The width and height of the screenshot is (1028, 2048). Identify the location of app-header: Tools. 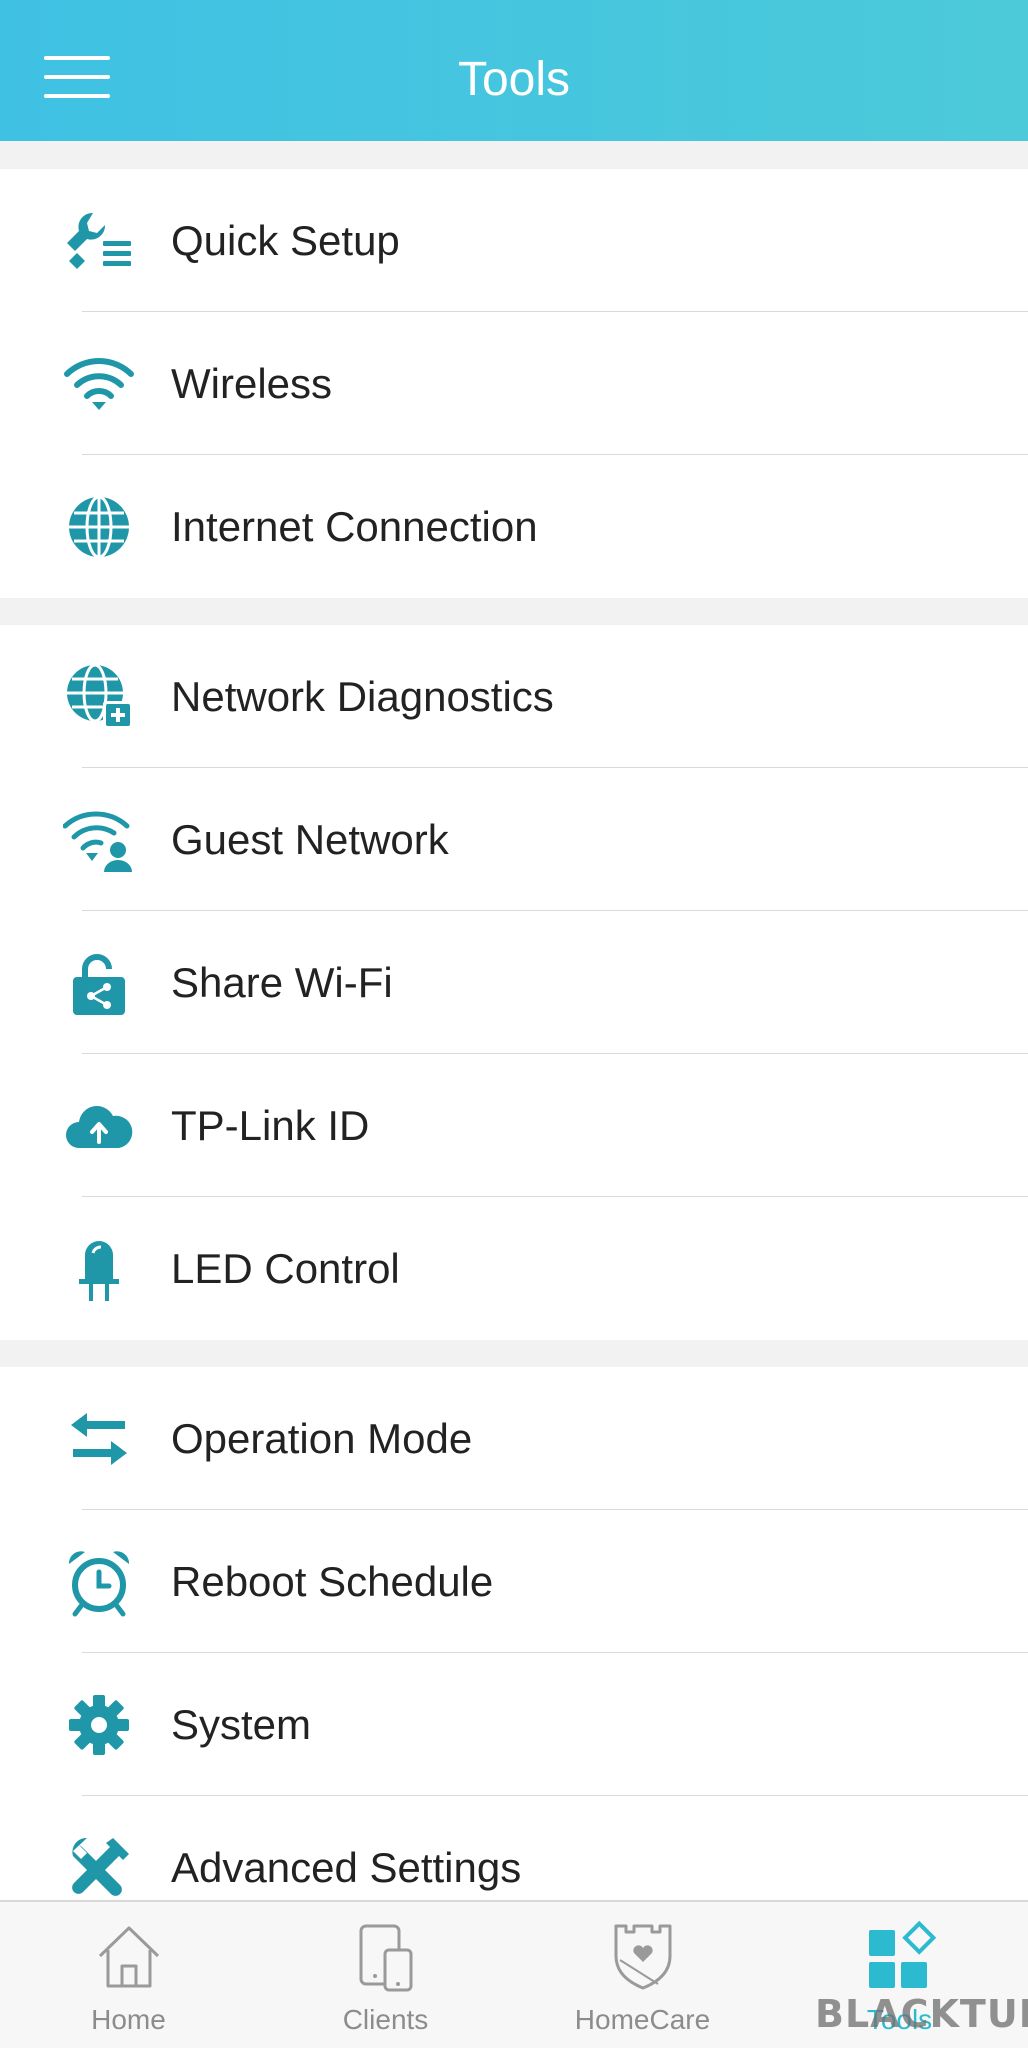
(514, 70).